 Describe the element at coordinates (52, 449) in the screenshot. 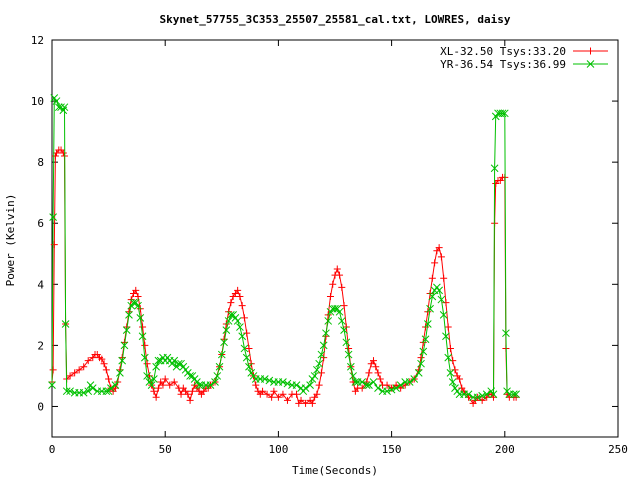

I see `x-tick-label: 0` at that location.